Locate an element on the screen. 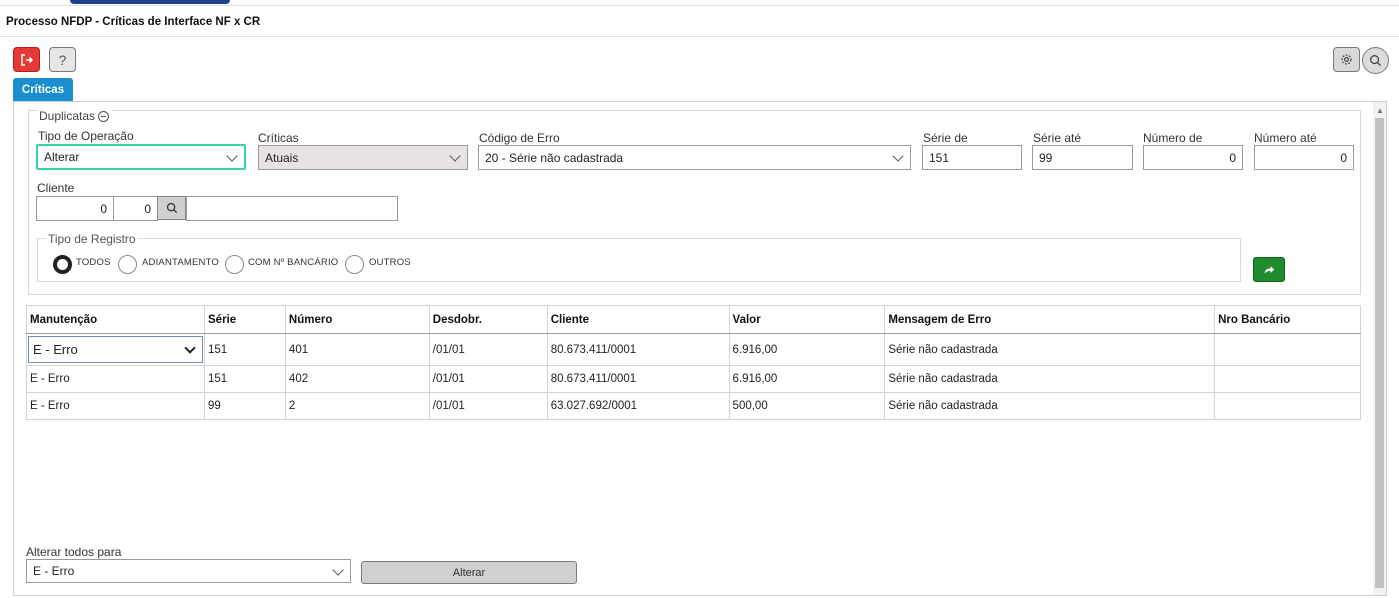  serie-ate-value: 99 is located at coordinates (1046, 157).